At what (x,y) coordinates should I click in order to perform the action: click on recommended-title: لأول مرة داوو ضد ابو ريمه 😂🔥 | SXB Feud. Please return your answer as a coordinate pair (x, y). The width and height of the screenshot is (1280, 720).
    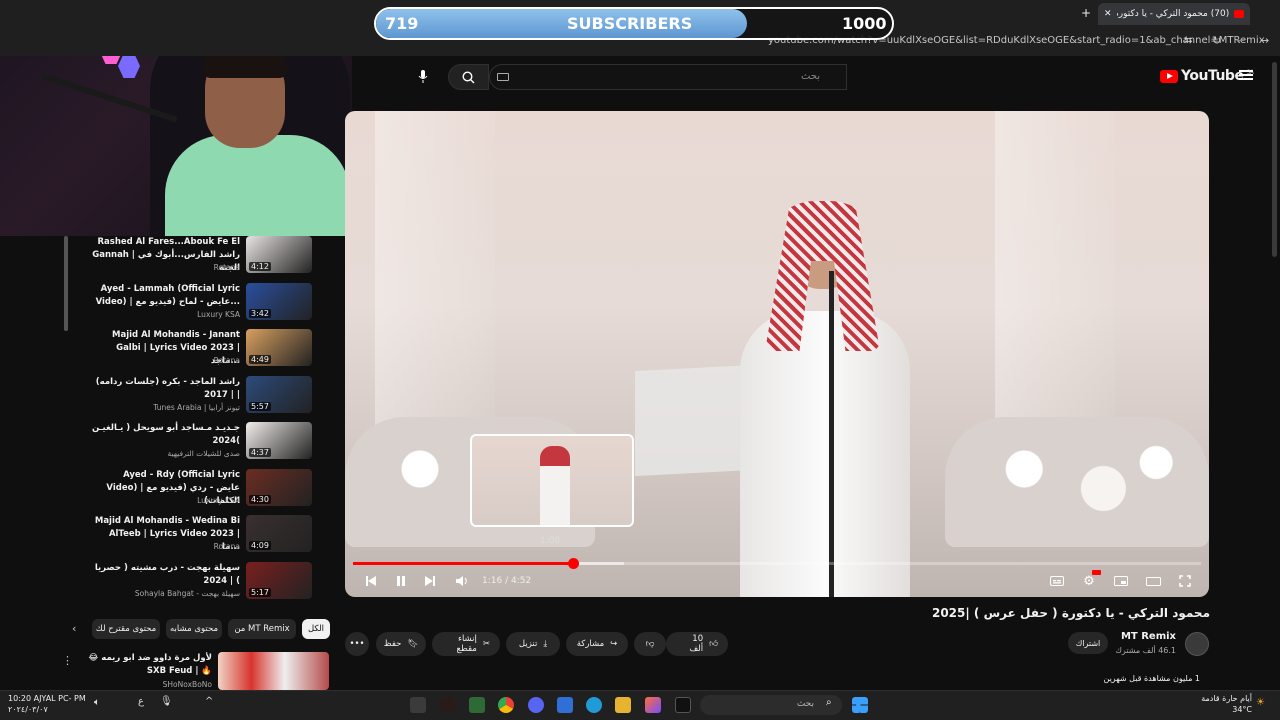
    Looking at the image, I should click on (148, 665).